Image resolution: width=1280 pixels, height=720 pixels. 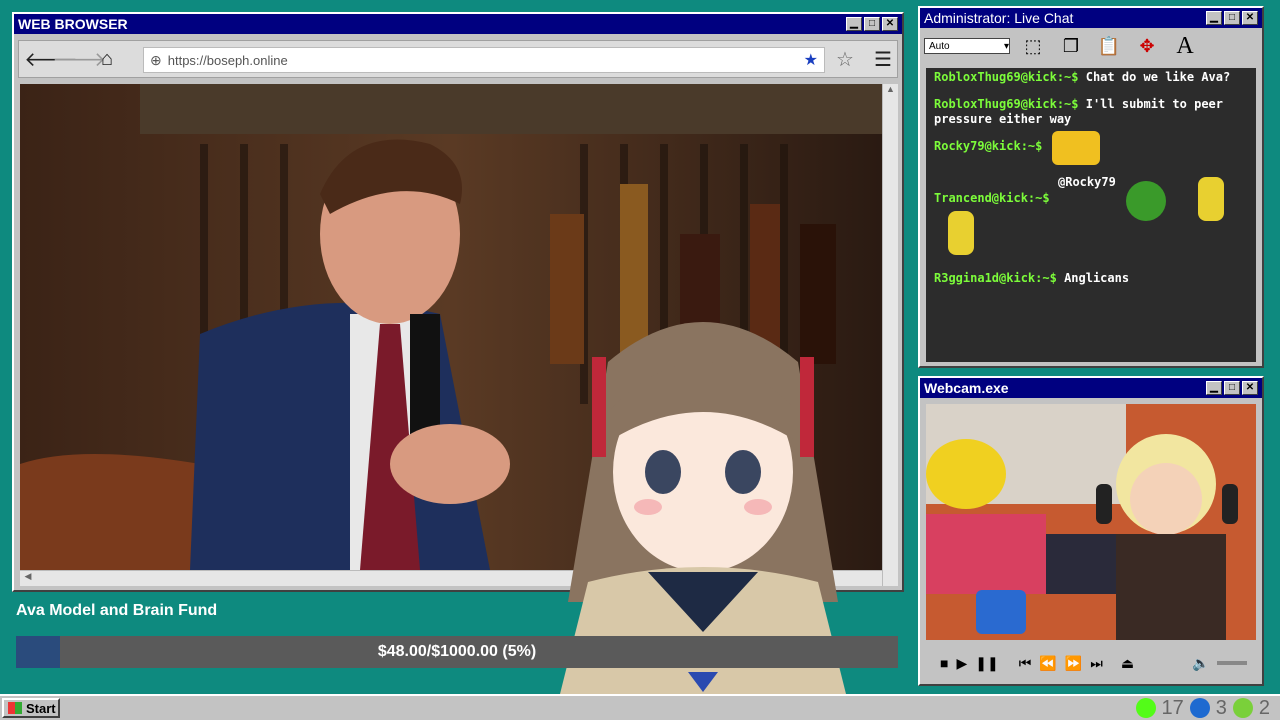 What do you see at coordinates (1096, 663) in the screenshot?
I see `skip-forward-icon: ⏭` at bounding box center [1096, 663].